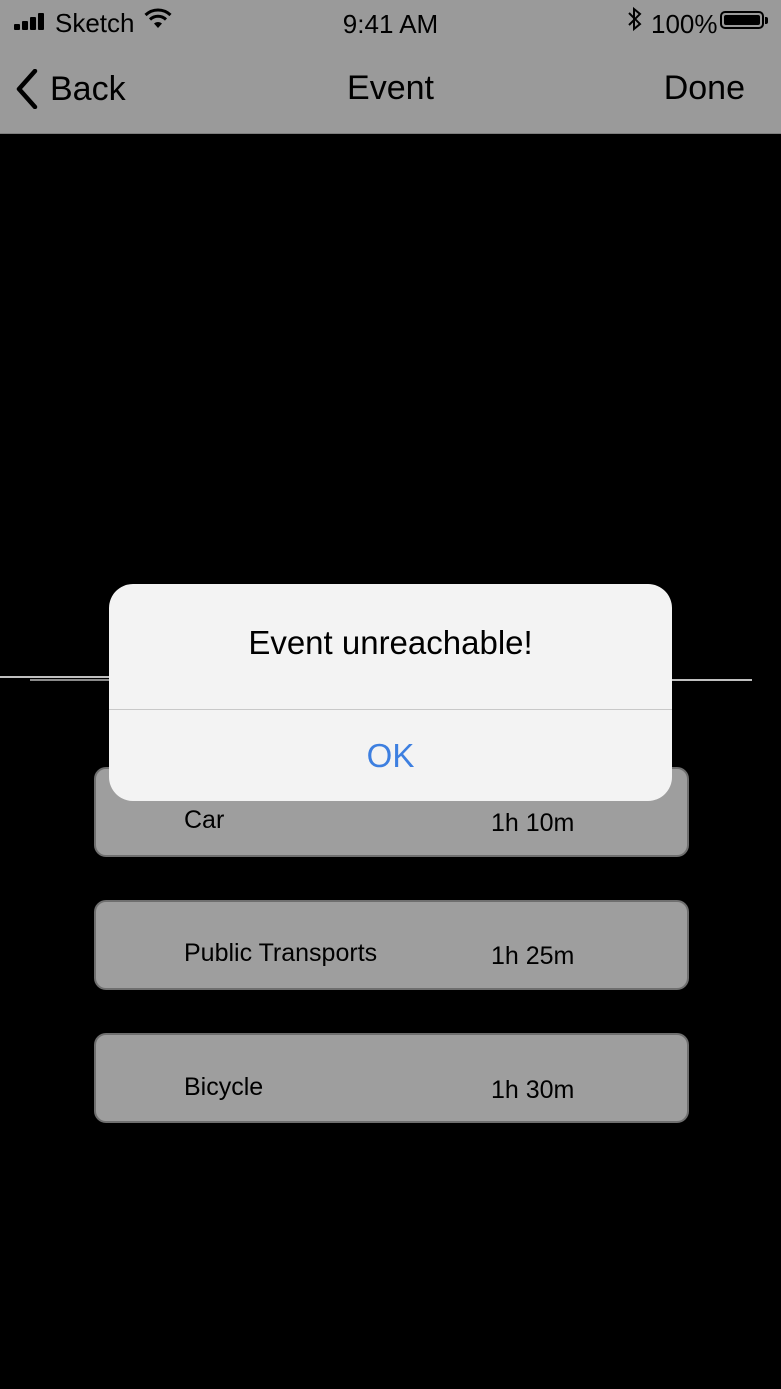  What do you see at coordinates (684, 24) in the screenshot?
I see `battery-percent: 100%` at bounding box center [684, 24].